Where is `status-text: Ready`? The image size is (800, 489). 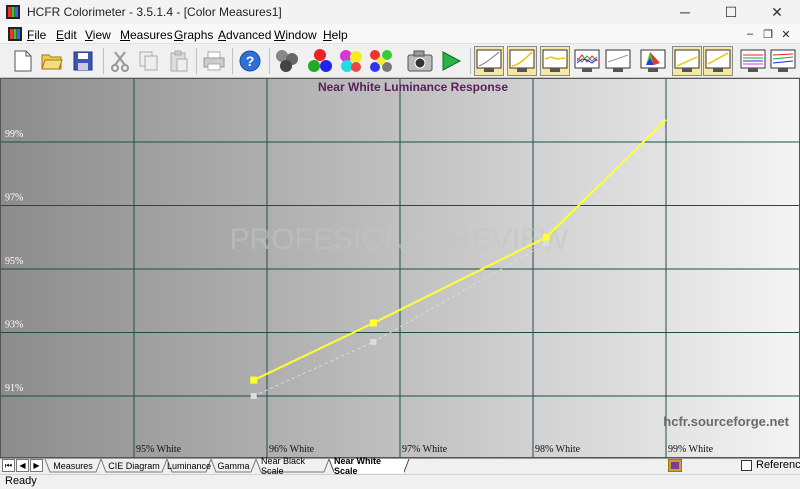
status-text: Ready is located at coordinates (21, 481).